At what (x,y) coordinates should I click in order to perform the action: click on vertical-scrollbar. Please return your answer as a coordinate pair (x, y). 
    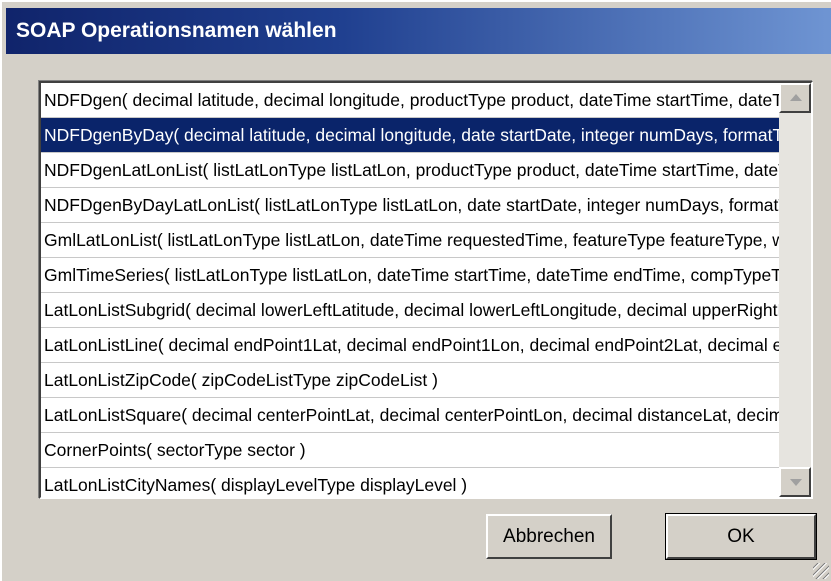
    Looking at the image, I should click on (795, 290).